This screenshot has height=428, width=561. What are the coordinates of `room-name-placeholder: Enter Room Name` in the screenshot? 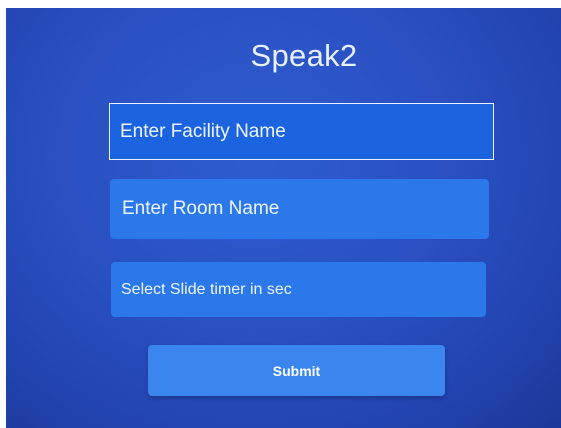 It's located at (201, 208).